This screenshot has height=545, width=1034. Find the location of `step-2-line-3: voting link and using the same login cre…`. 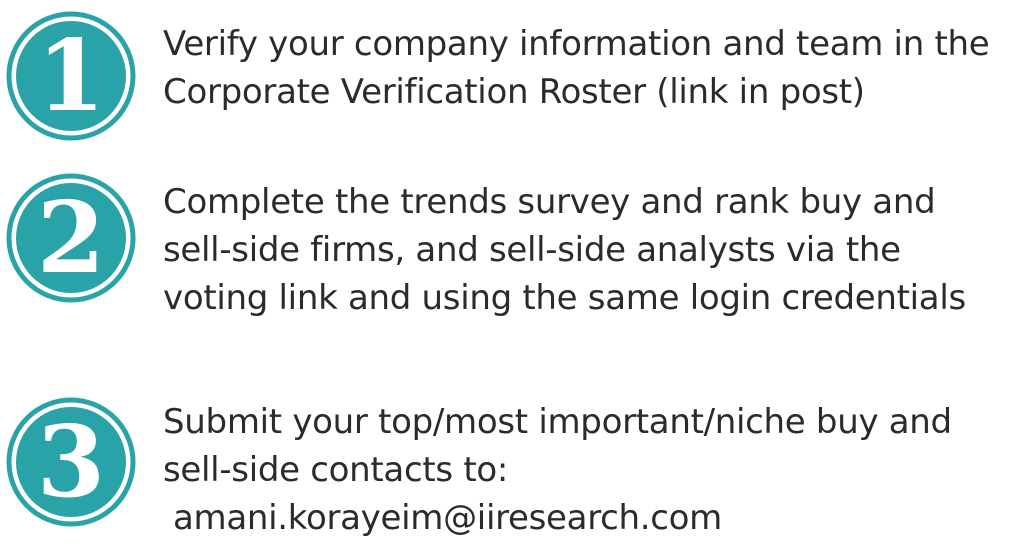

step-2-line-3: voting link and using the same login cre… is located at coordinates (564, 298).